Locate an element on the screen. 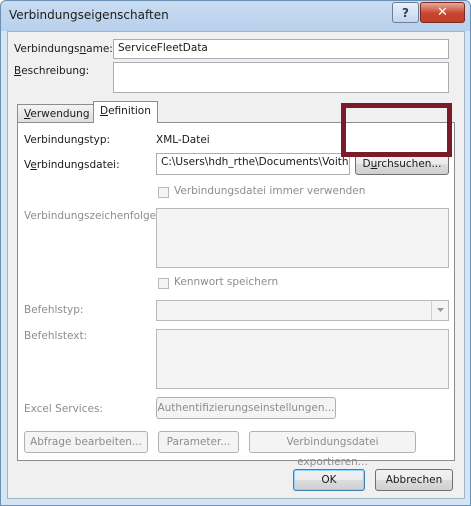 The height and width of the screenshot is (506, 471). chevron-down-icon is located at coordinates (440, 310).